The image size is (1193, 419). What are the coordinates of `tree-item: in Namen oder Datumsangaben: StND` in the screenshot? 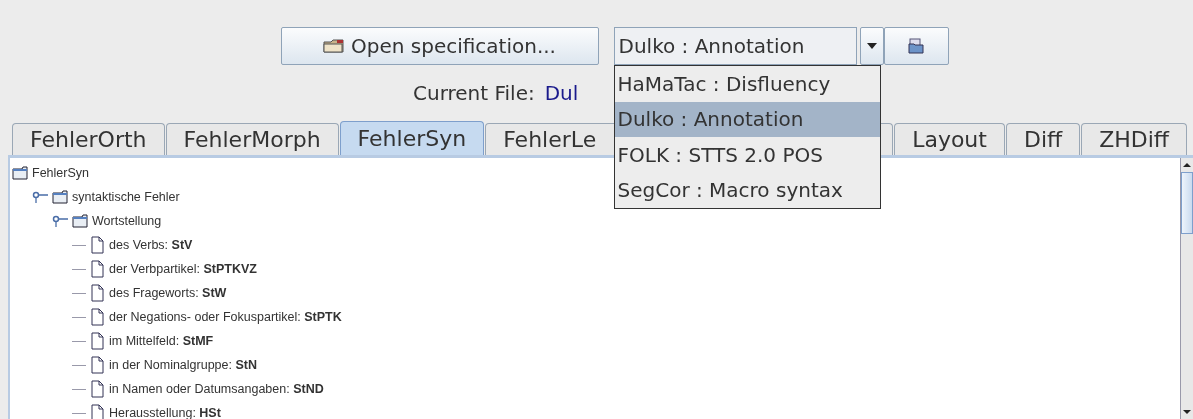 It's located at (216, 389).